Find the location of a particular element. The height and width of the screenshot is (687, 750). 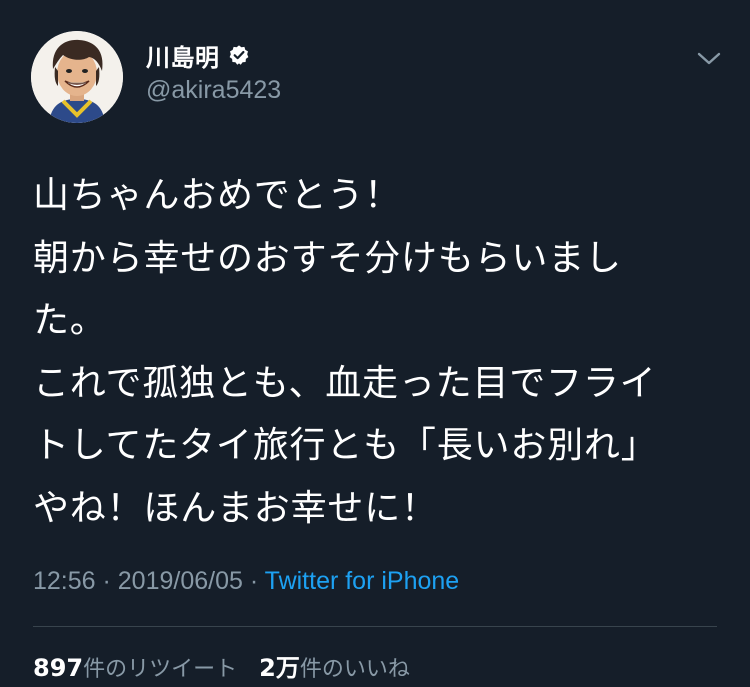

tweet-text-line: やね！ほんまお幸せに！ is located at coordinates (235, 508).